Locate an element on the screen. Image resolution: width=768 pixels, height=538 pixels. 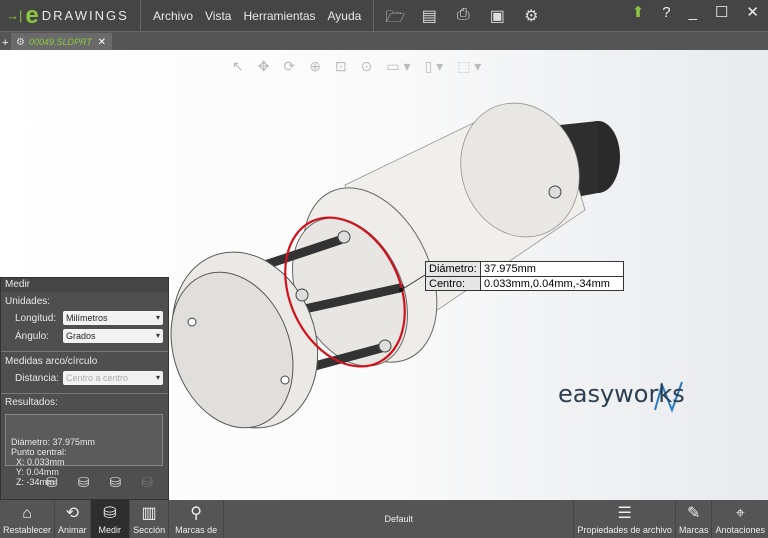
section-icon: ▥ is located at coordinates (149, 513).